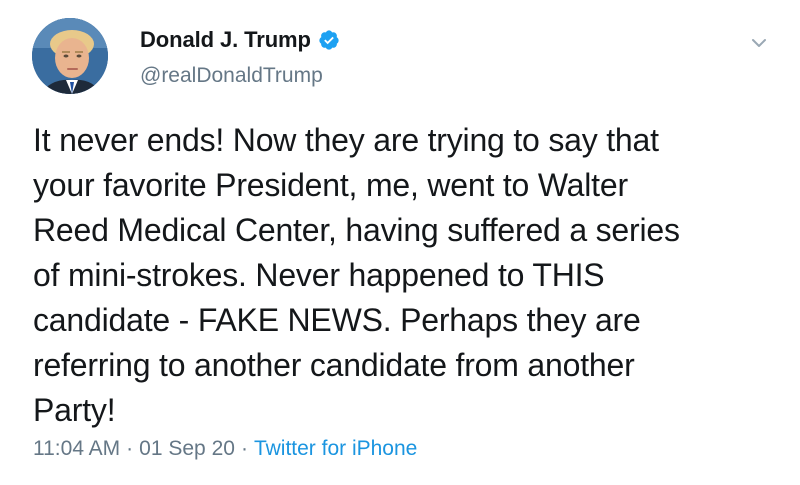 Image resolution: width=800 pixels, height=485 pixels. What do you see at coordinates (329, 40) in the screenshot?
I see `verified-badge-icon` at bounding box center [329, 40].